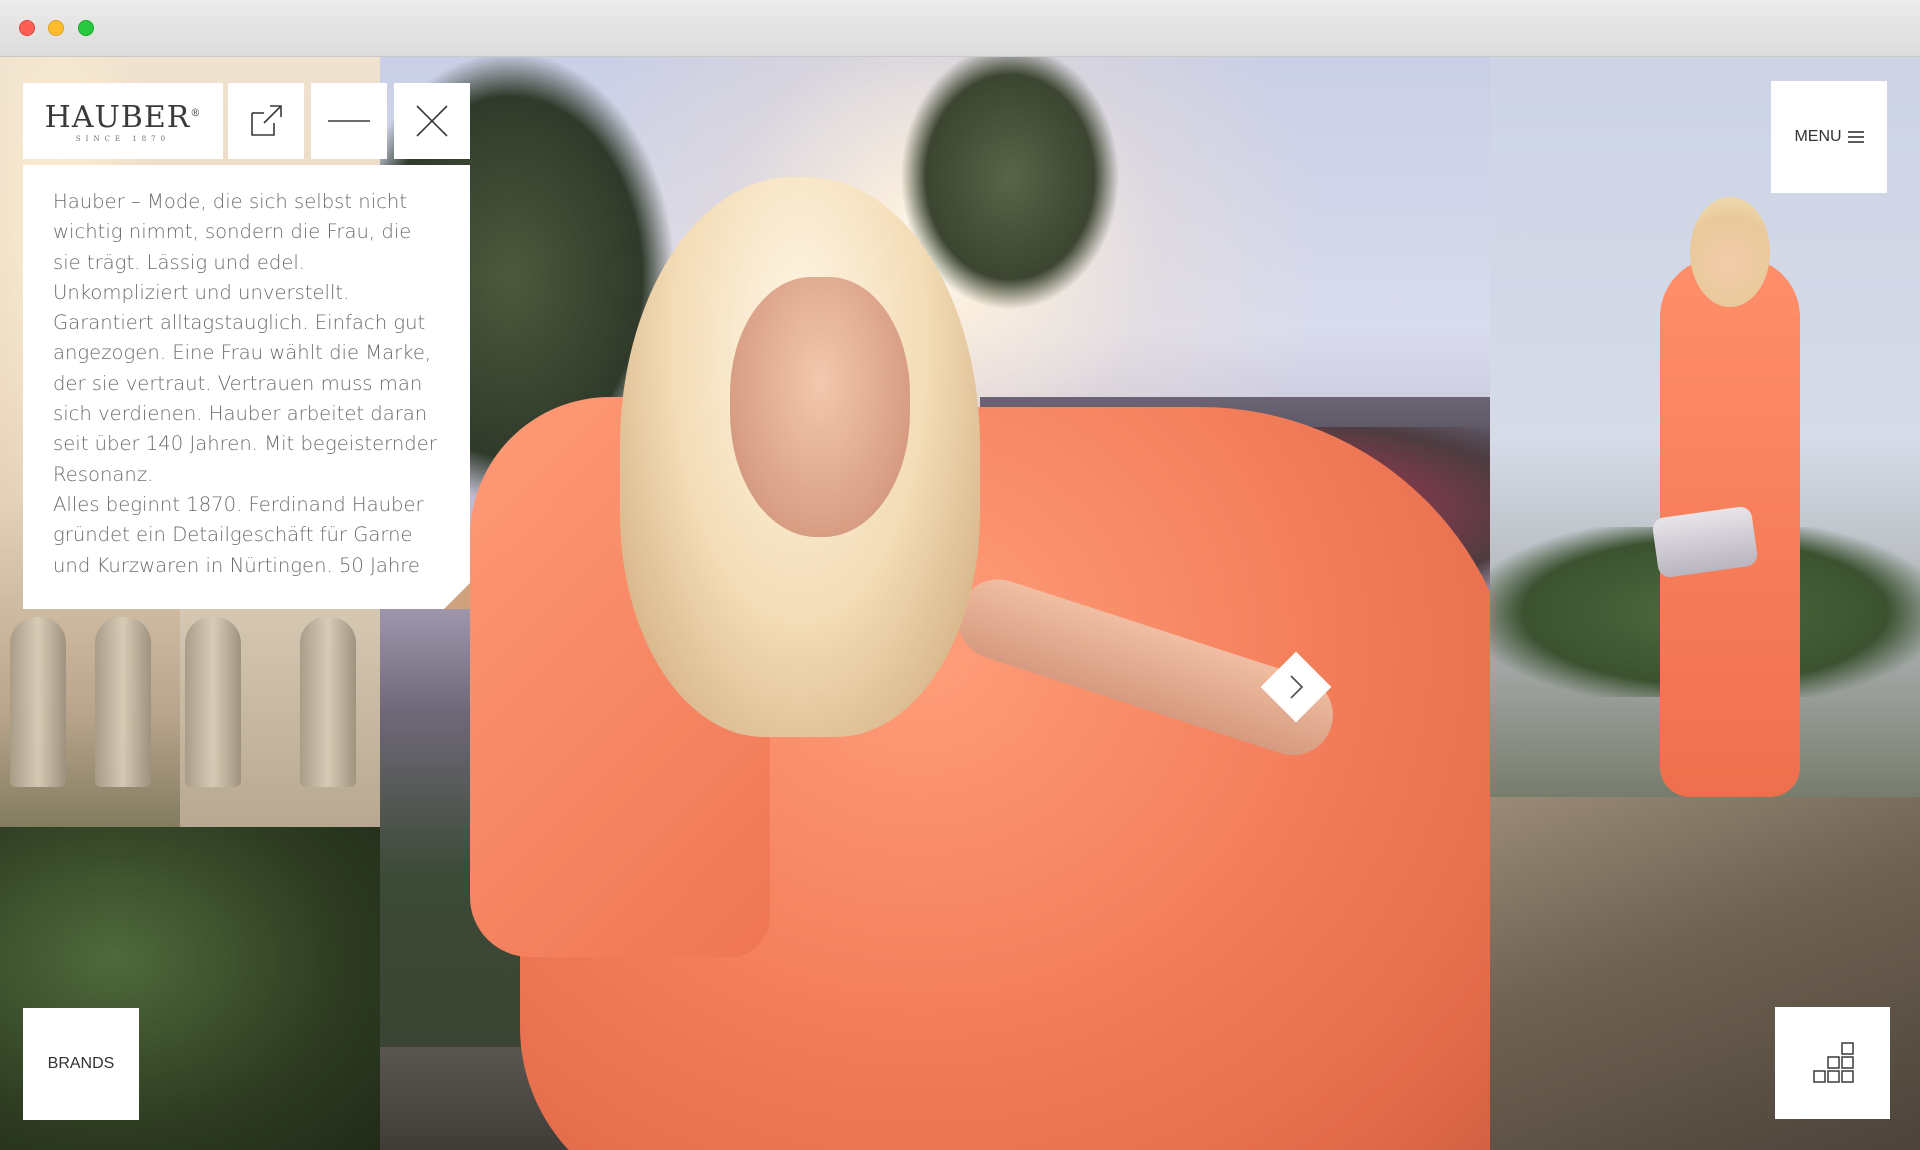 Image resolution: width=1920 pixels, height=1150 pixels. Describe the element at coordinates (457, 596) in the screenshot. I see `corner-fold` at that location.